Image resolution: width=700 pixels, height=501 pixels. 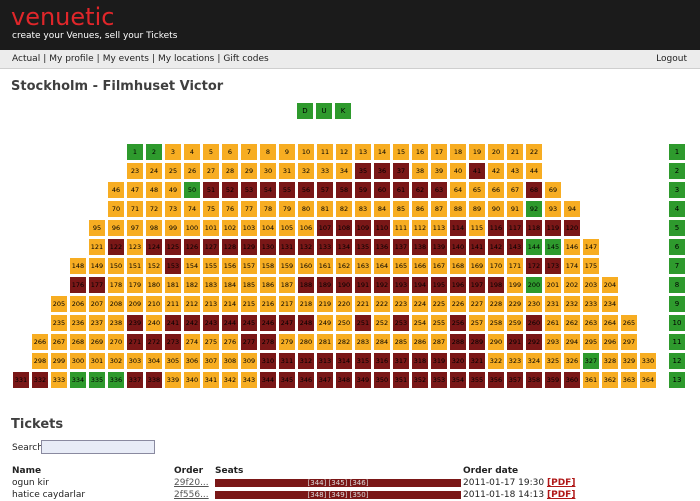 What do you see at coordinates (420, 266) in the screenshot?
I see `seat-166: 166` at bounding box center [420, 266].